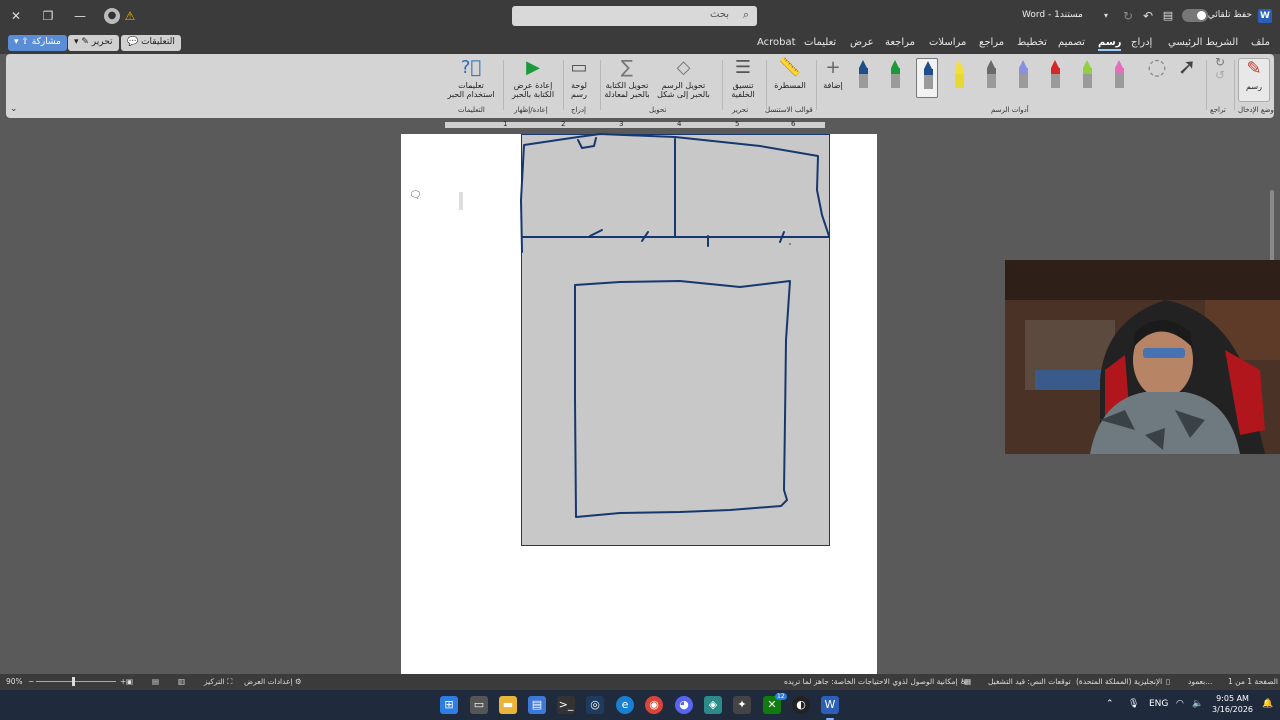 The height and width of the screenshot is (720, 1280). What do you see at coordinates (1106, 16) in the screenshot?
I see `customize-qat-icon: ▾` at bounding box center [1106, 16].